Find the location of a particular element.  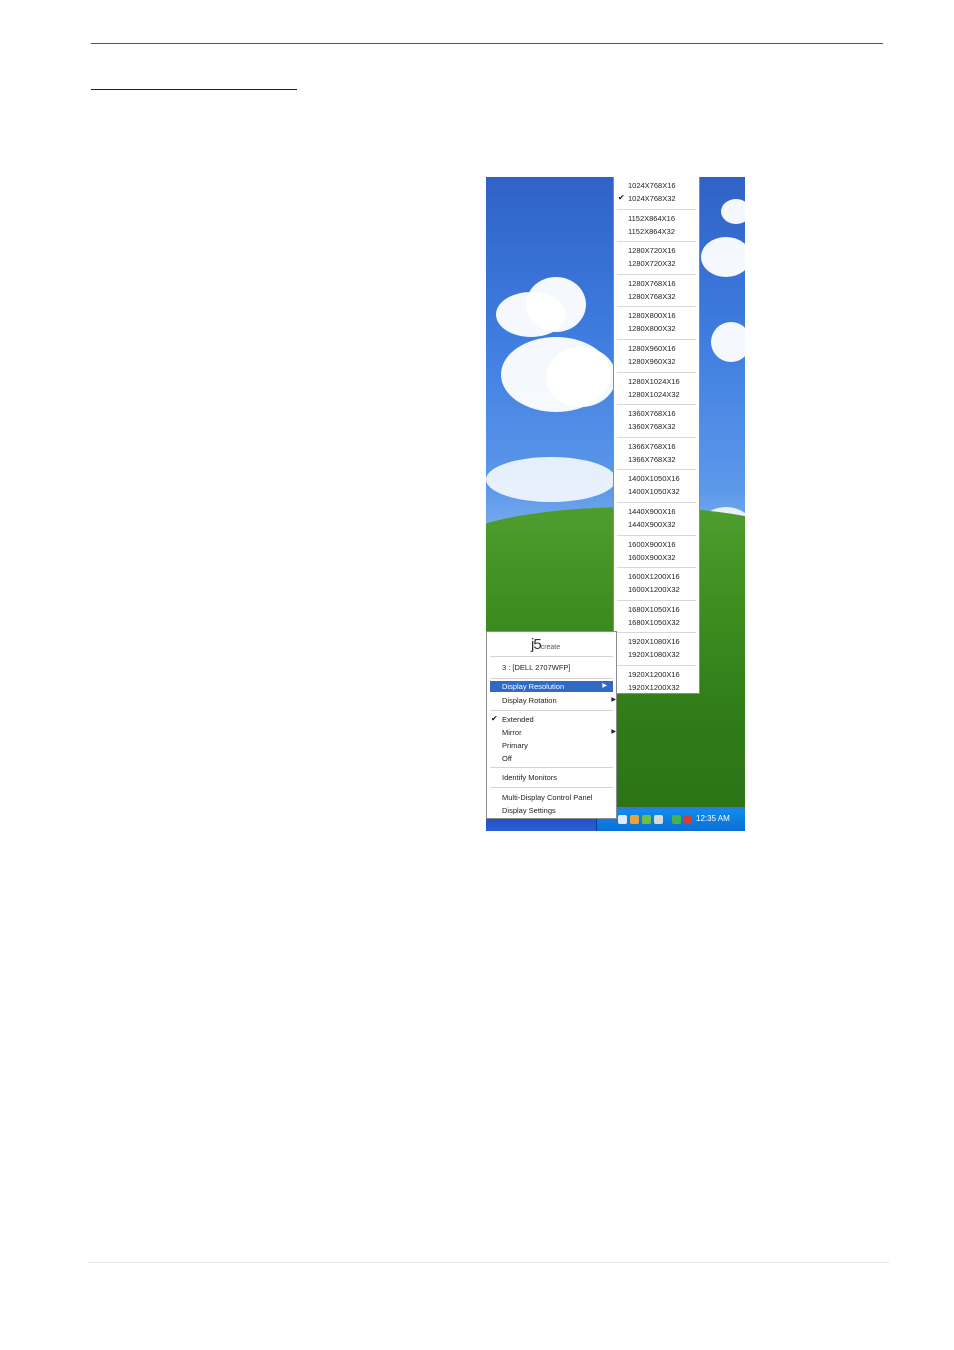

resolution-option: 1366X768X16 is located at coordinates (652, 446).